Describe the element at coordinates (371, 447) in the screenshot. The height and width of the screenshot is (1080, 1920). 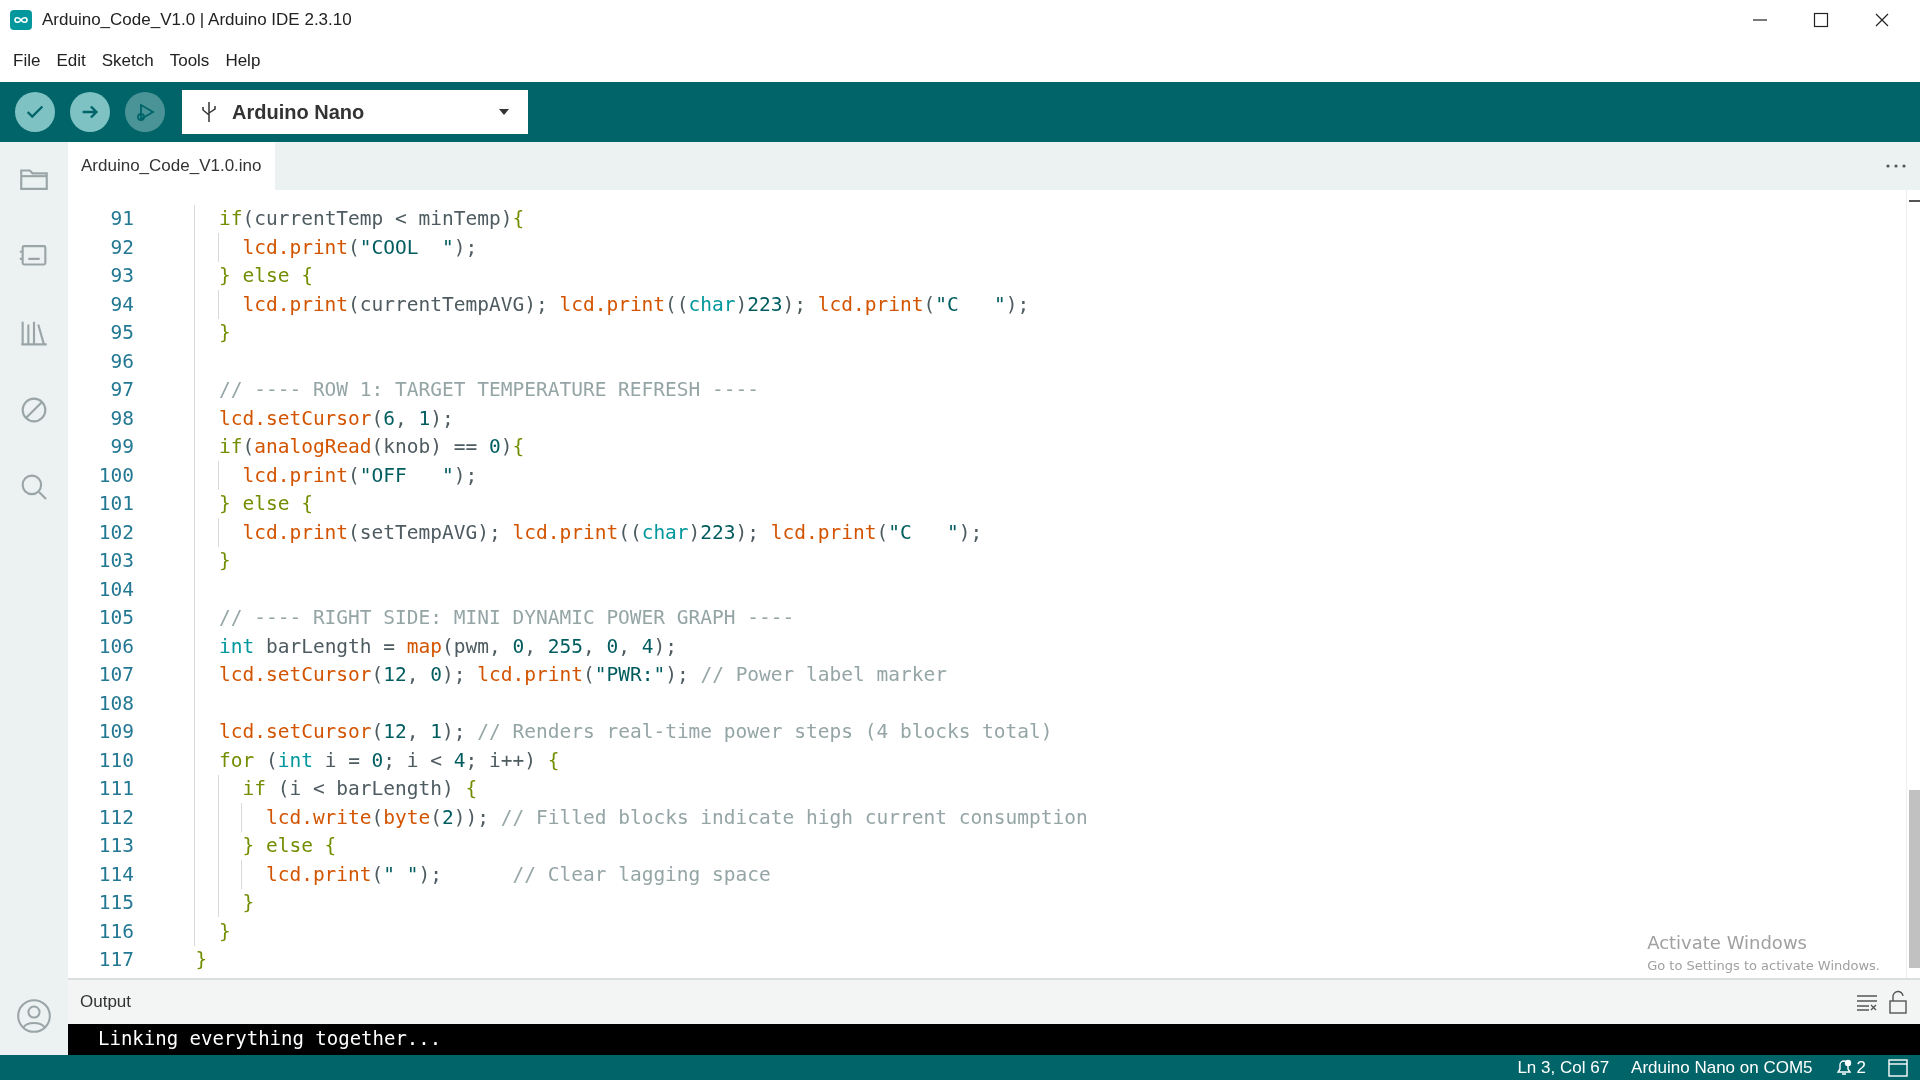
I see `code-line: if(analogRead(knob) == 0){` at that location.